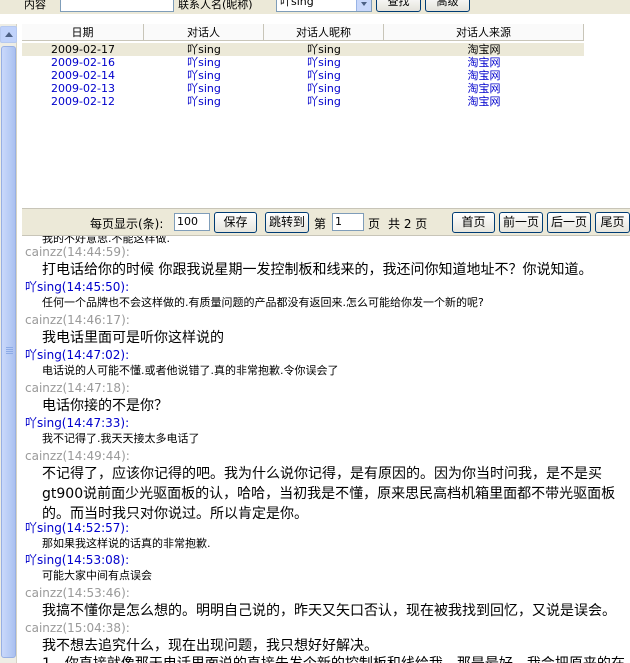 This screenshot has width=630, height=663. Describe the element at coordinates (133, 338) in the screenshot. I see `message-text: 我电话里面可是听你这样说的` at that location.